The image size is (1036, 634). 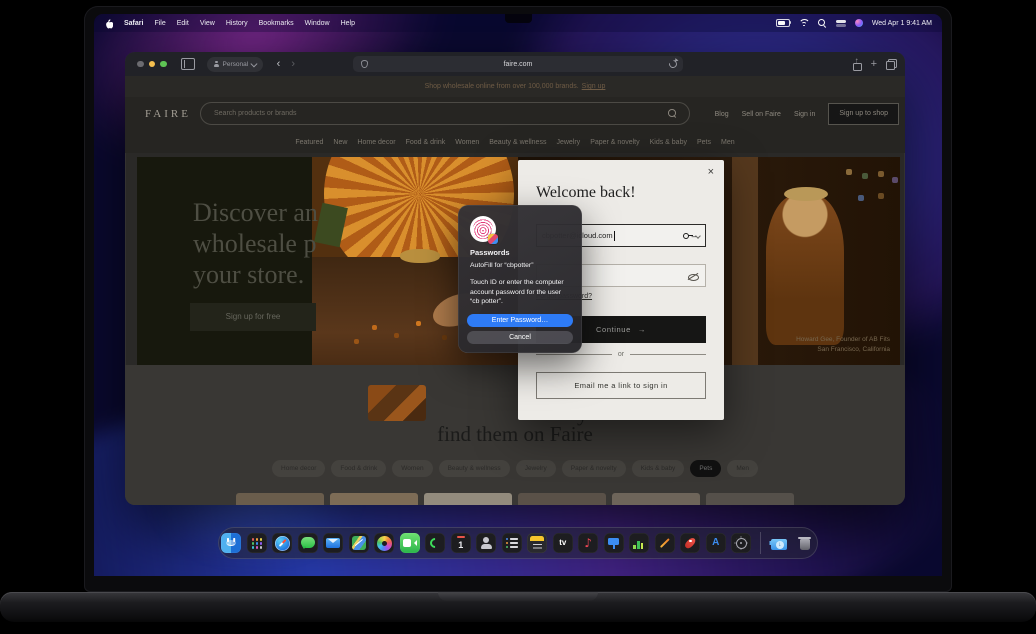 I want to click on close-window-button, so click(x=140, y=64).